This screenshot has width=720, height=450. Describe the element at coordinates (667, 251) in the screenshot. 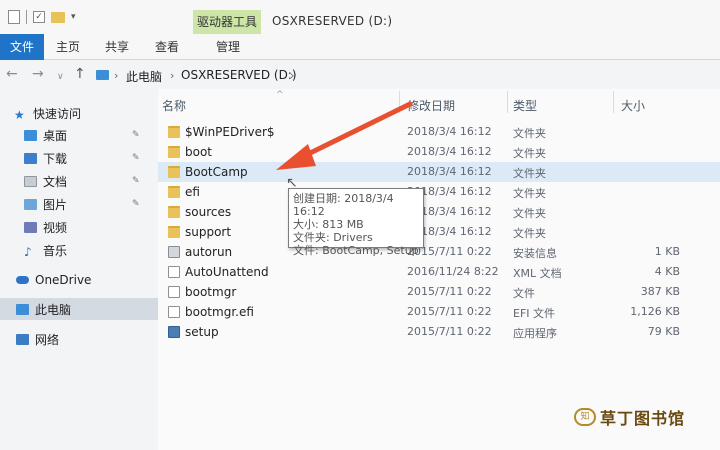

I see `file-size: 1 KB` at that location.